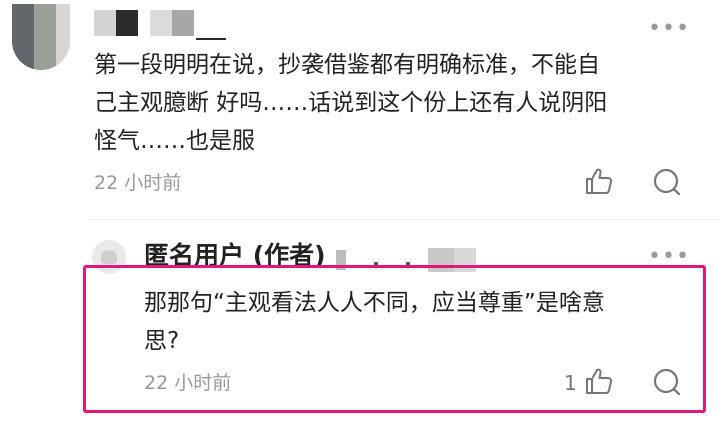 The image size is (720, 430). Describe the element at coordinates (138, 183) in the screenshot. I see `comment-timestamp: 22 小时前` at that location.